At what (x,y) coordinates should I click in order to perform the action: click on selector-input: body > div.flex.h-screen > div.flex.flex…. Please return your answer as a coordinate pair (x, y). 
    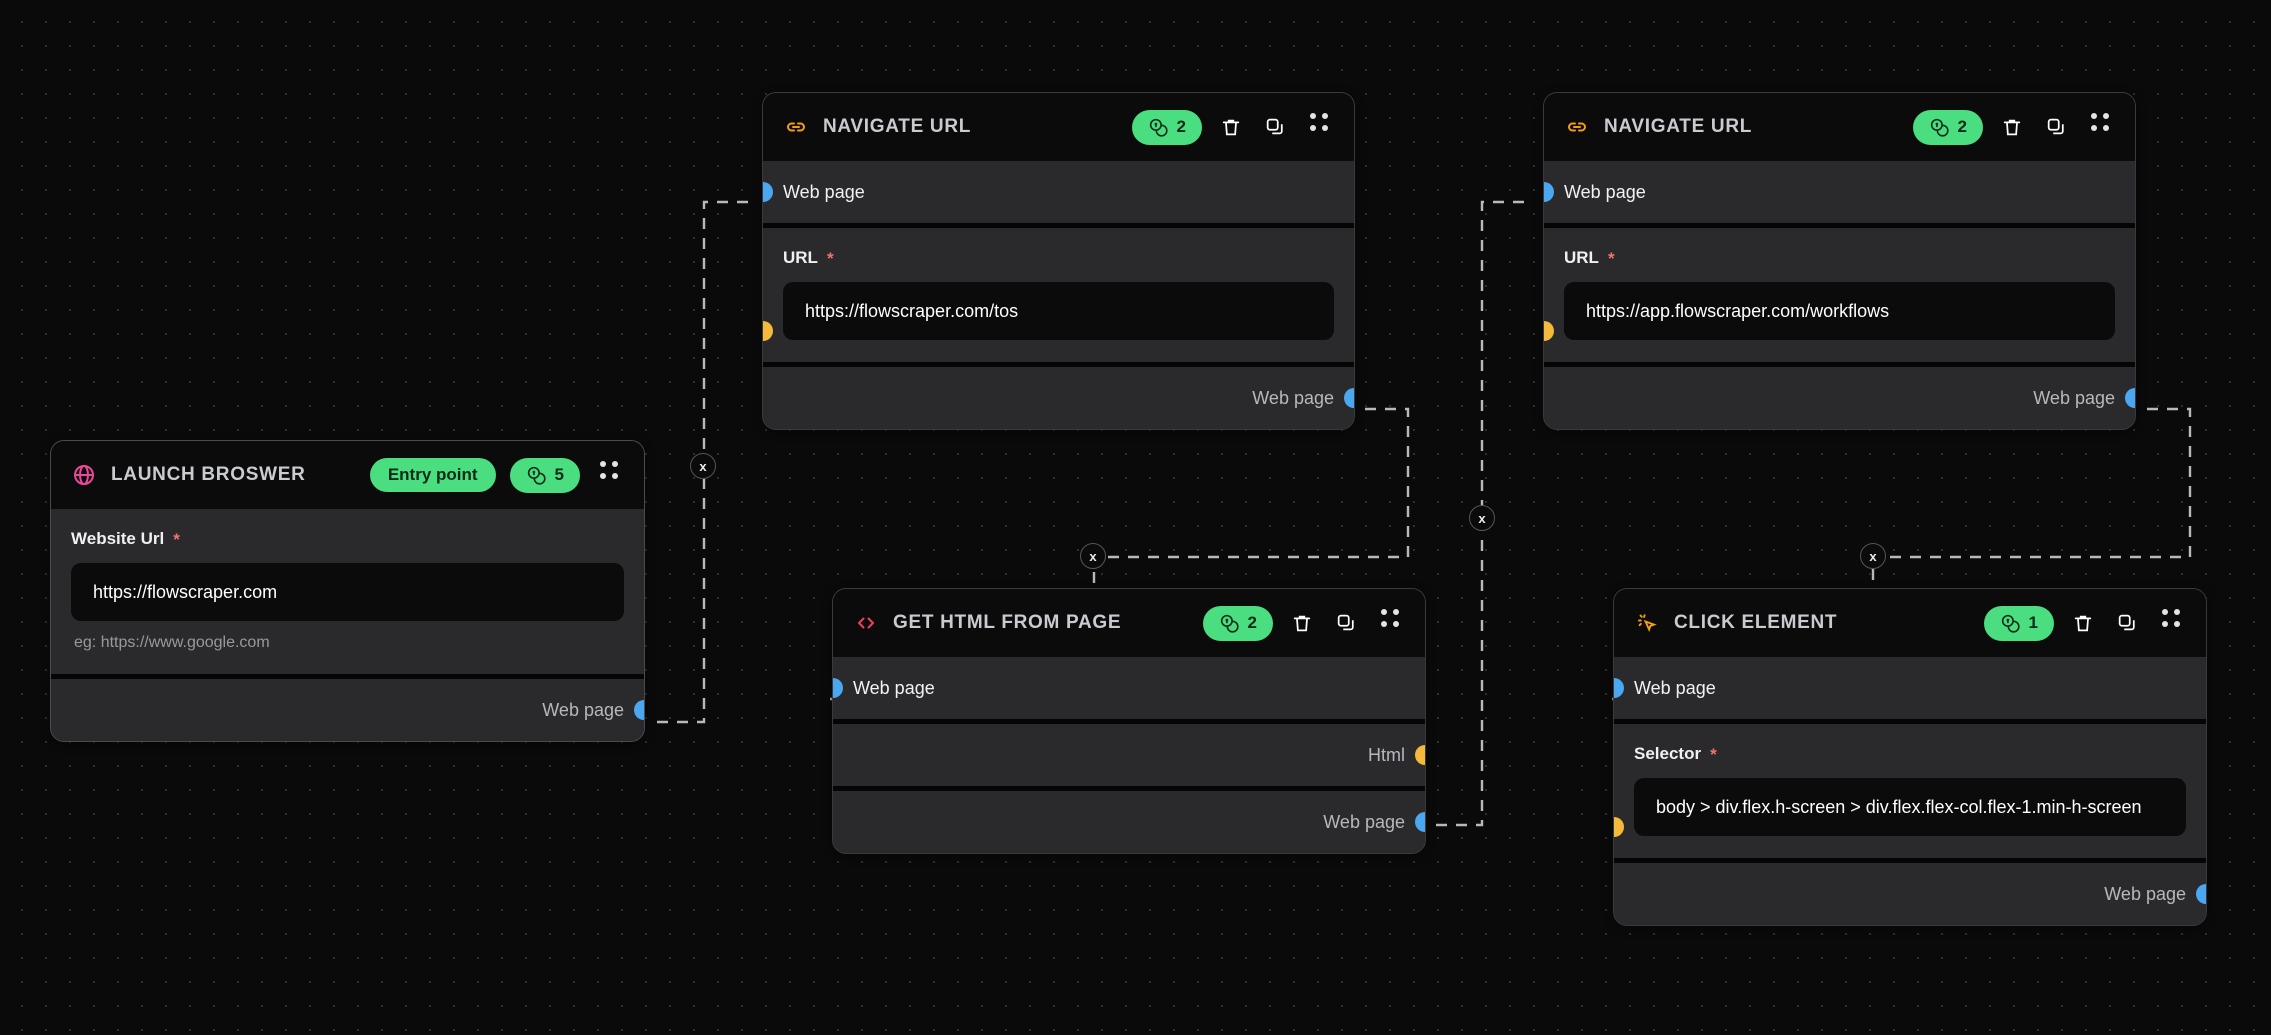
    Looking at the image, I should click on (1910, 807).